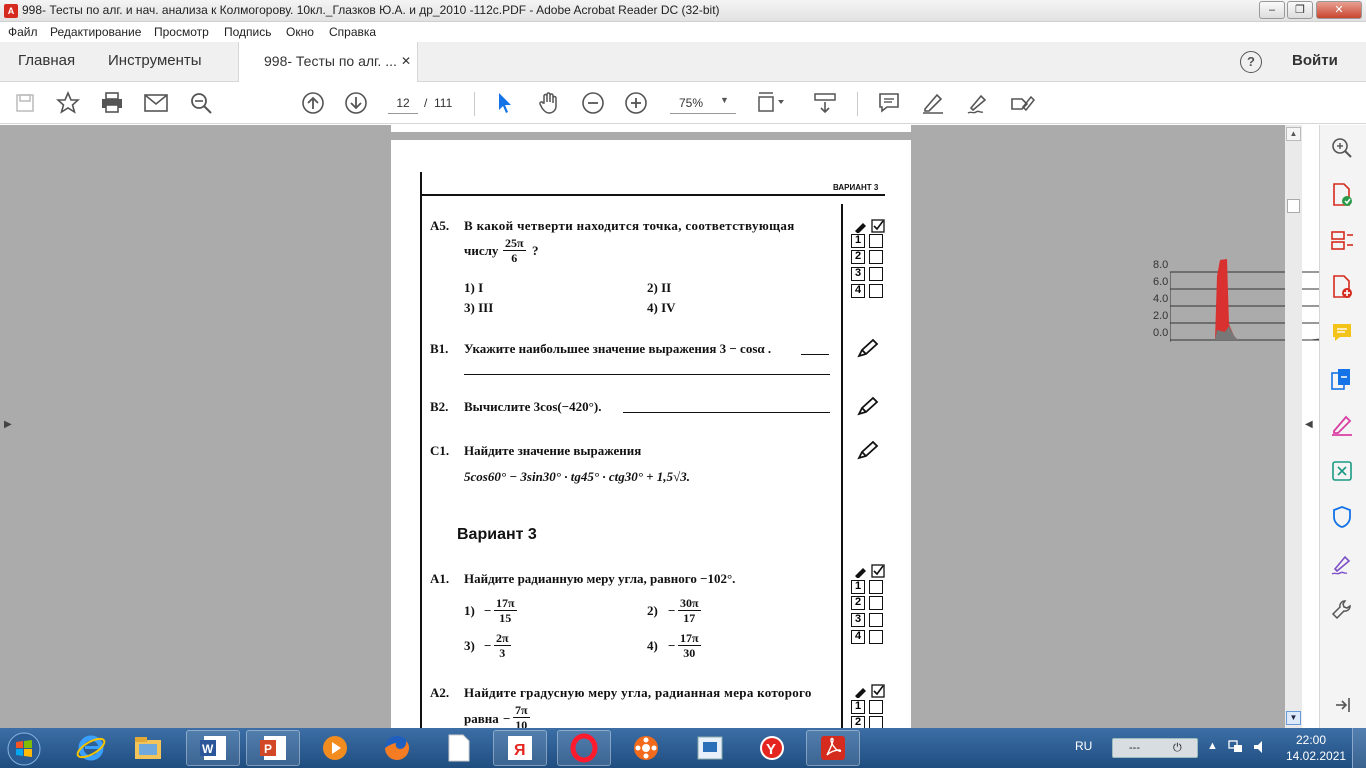 This screenshot has height=768, width=1366. What do you see at coordinates (1134, 748) in the screenshot?
I see `battery-label: ---` at bounding box center [1134, 748].